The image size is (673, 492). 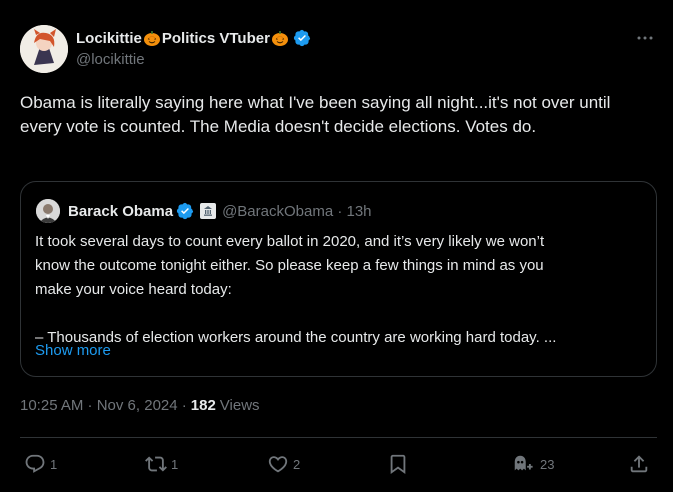 What do you see at coordinates (239, 405) in the screenshot?
I see `views-label: Views` at bounding box center [239, 405].